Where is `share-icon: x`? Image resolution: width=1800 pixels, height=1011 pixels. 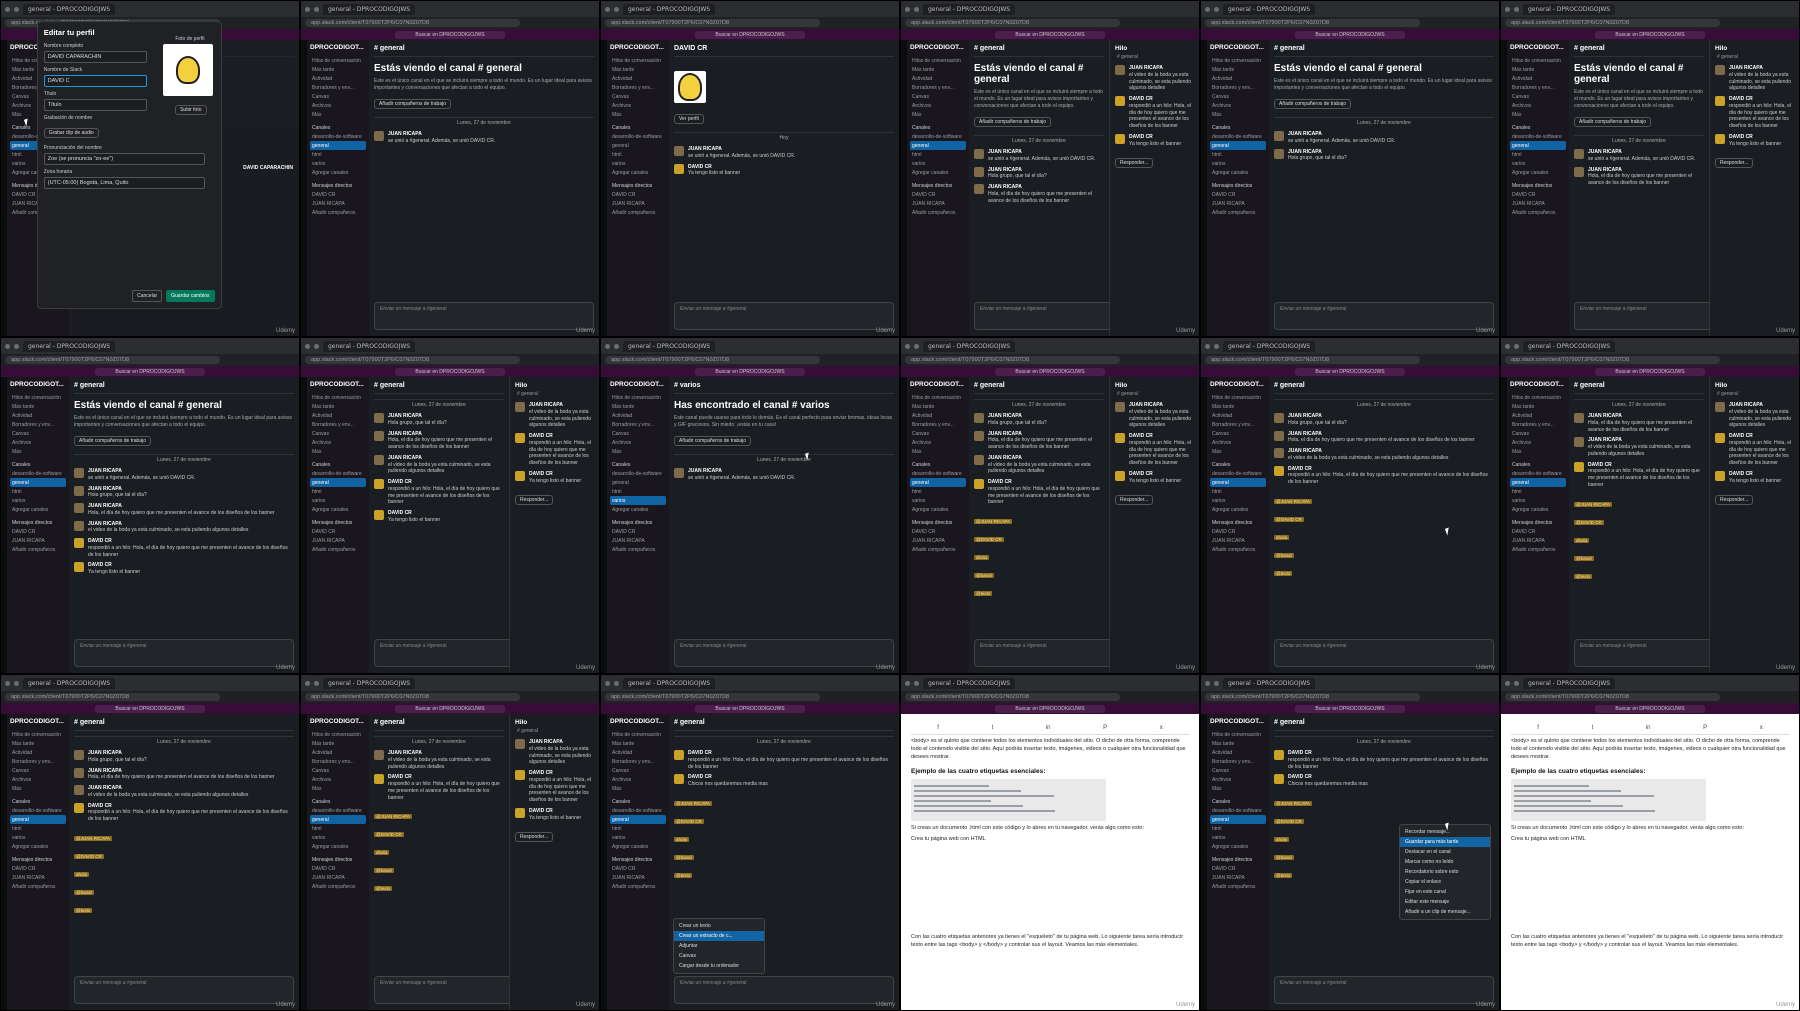 share-icon: x is located at coordinates (1161, 728).